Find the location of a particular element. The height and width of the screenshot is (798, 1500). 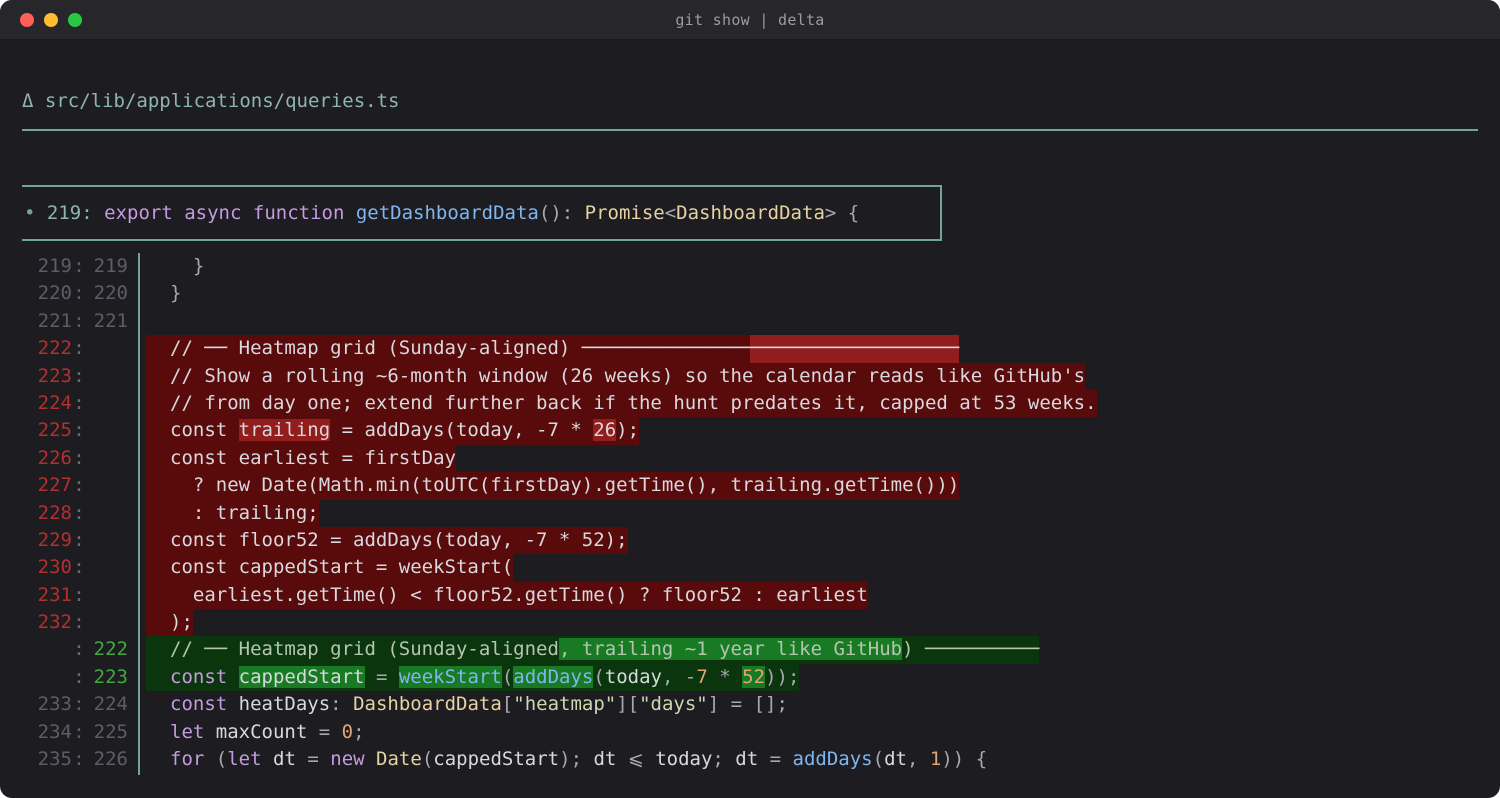

old-line-number: 232 is located at coordinates (54, 622).